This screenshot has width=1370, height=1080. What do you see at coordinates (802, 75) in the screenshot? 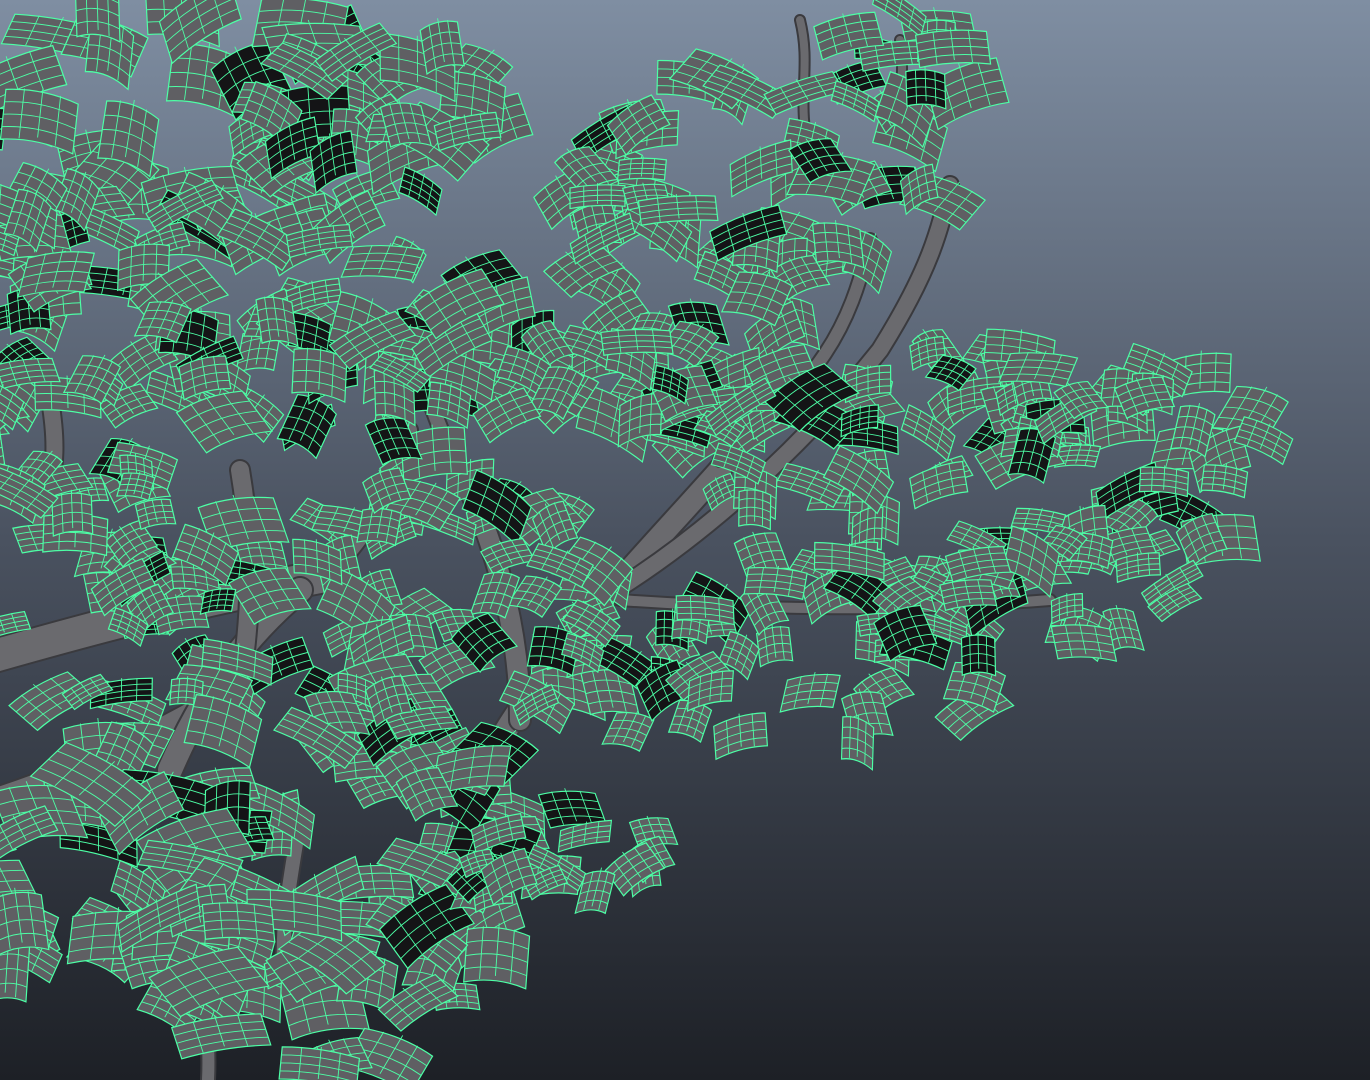
I see `branch` at bounding box center [802, 75].